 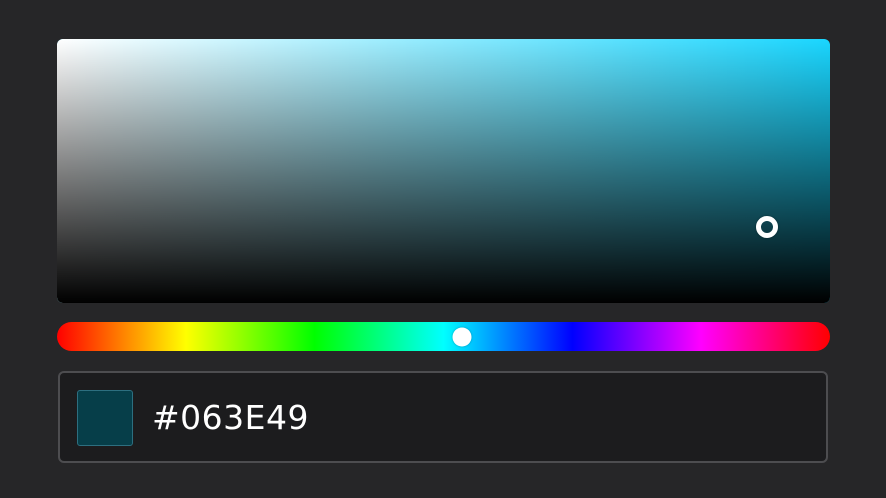 I want to click on hex-value: #063E49, so click(x=230, y=418).